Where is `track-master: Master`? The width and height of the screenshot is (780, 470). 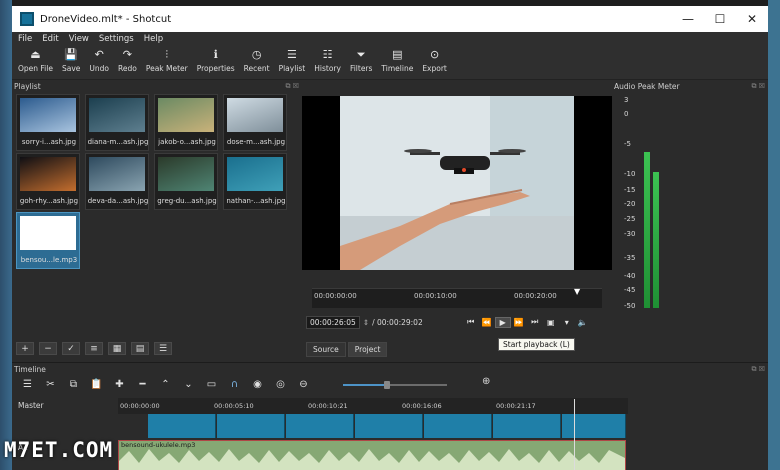
track-master: Master is located at coordinates (66, 405).